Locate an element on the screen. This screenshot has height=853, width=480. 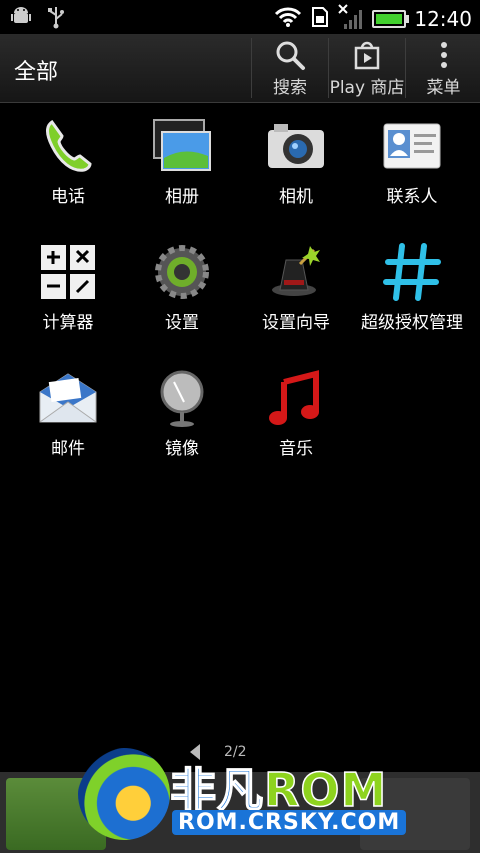
app-gallery: 相册 is located at coordinates (182, 163).